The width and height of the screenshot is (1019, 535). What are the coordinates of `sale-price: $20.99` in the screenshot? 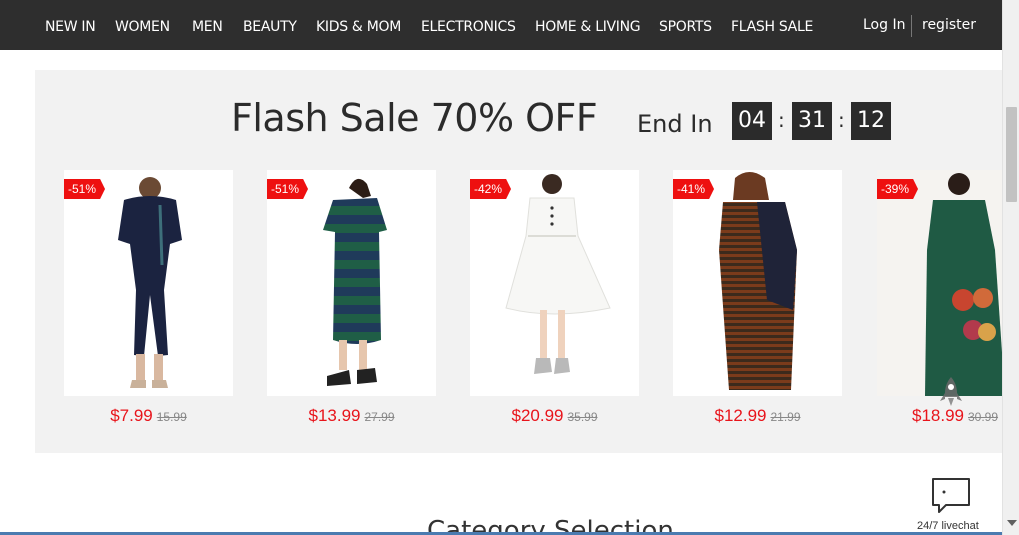 It's located at (537, 415).